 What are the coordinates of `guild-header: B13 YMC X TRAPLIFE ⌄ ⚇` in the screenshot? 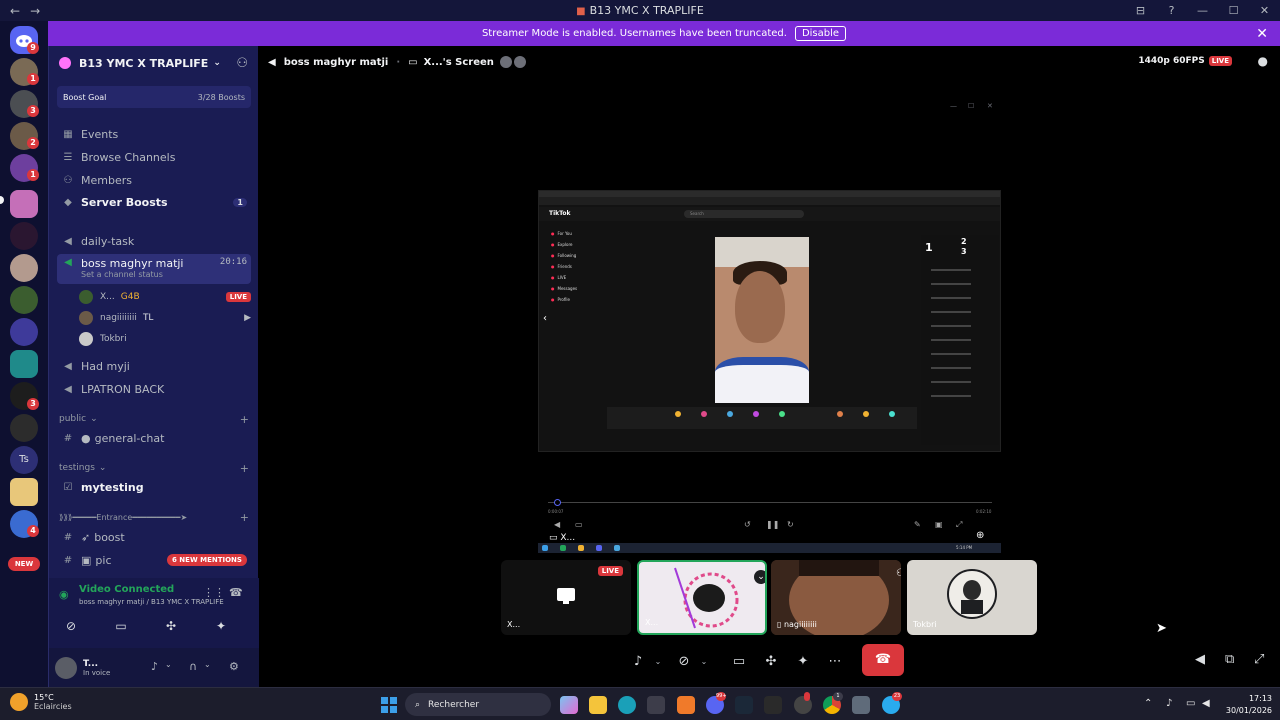 It's located at (153, 63).